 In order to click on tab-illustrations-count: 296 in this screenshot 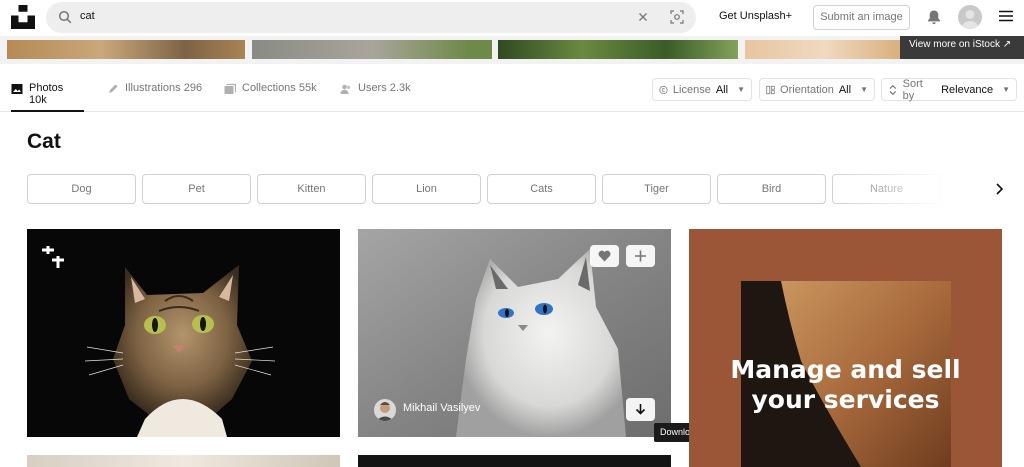, I will do `click(193, 88)`.